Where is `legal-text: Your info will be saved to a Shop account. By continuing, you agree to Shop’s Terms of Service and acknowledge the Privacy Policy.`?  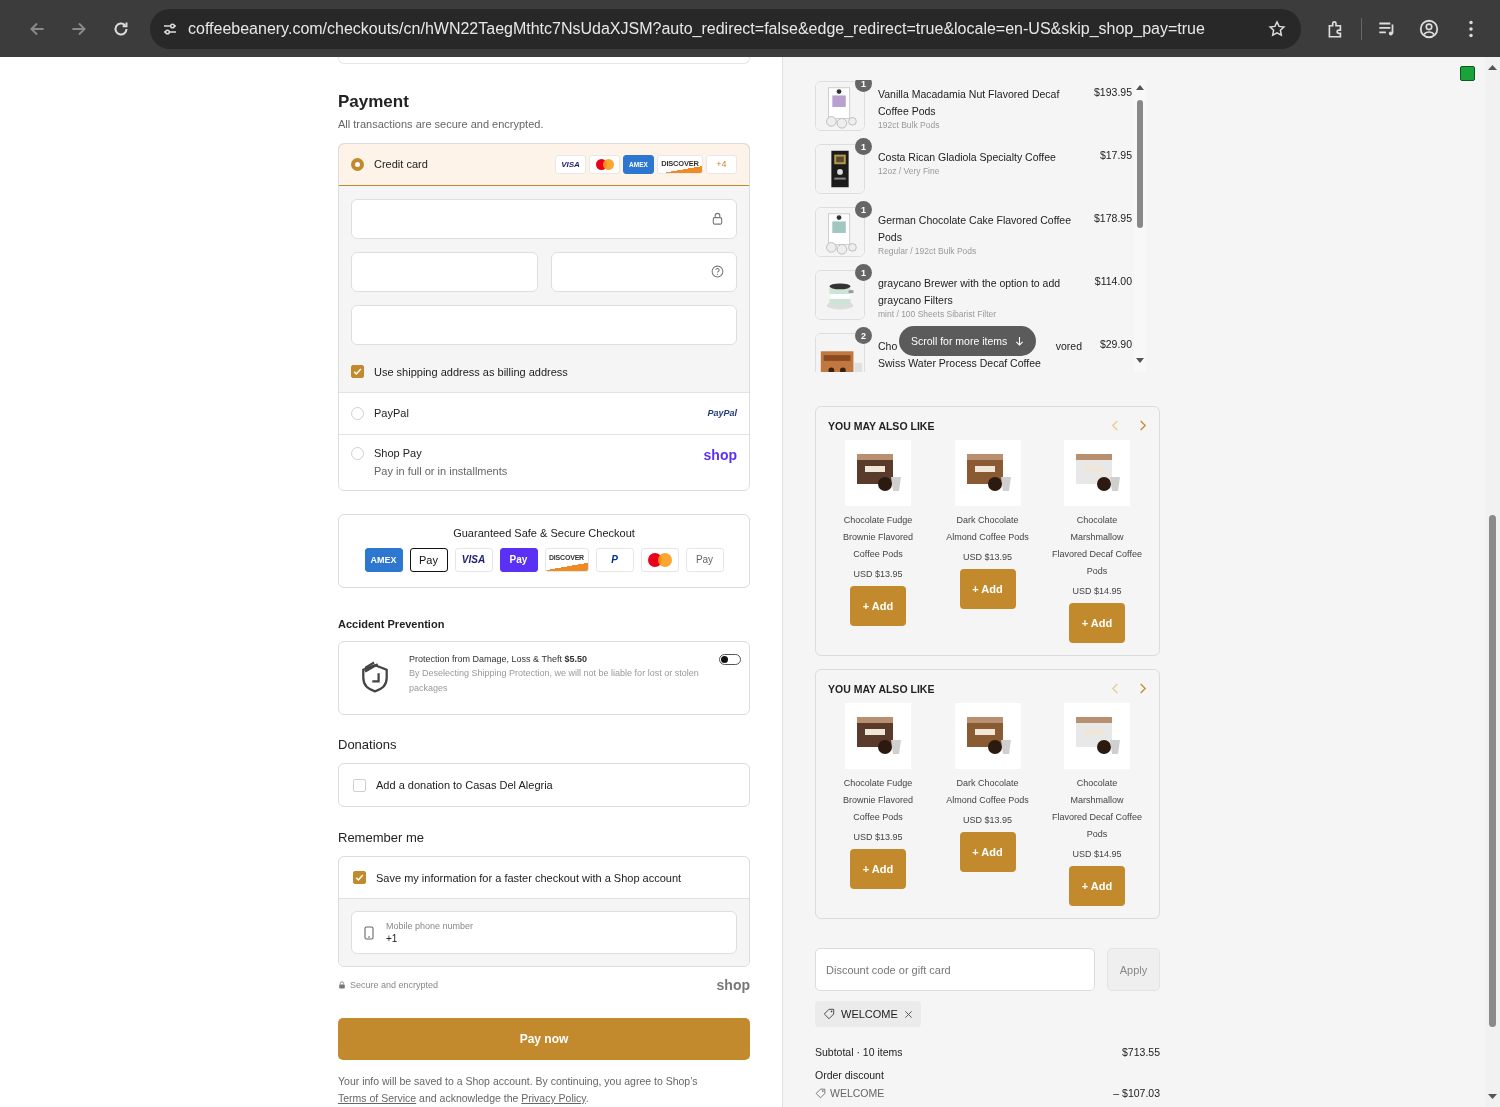
legal-text: Your info will be saved to a Shop account. By continuing, you agree to Shop’s Terms of Service and acknowledge the Privacy Policy. is located at coordinates (518, 1090).